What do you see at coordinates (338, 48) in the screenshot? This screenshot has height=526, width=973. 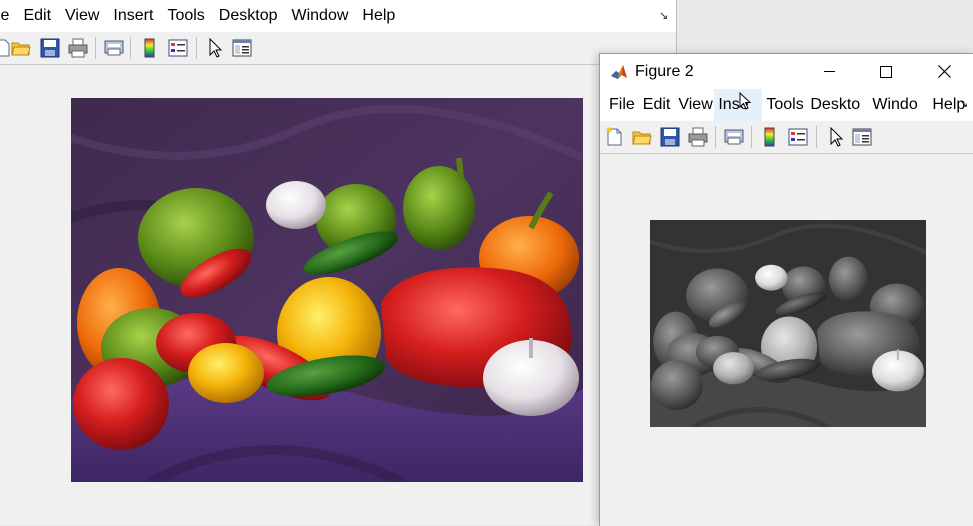 I see `figure1-toolbar` at bounding box center [338, 48].